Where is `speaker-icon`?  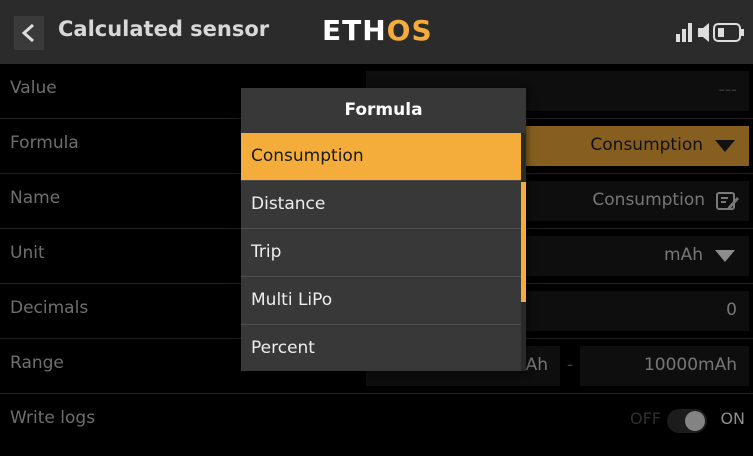
speaker-icon is located at coordinates (703, 32).